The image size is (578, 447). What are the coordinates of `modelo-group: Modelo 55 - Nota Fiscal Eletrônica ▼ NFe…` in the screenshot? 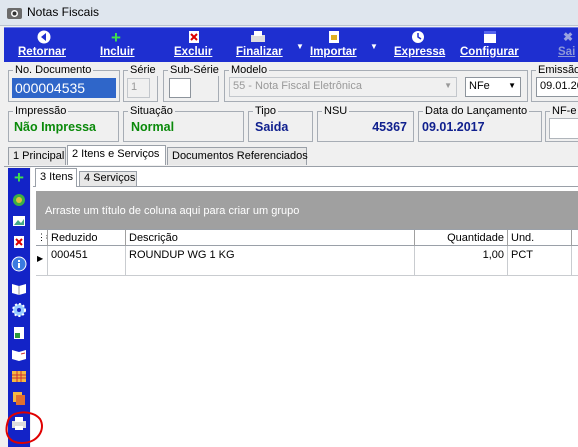 It's located at (376, 83).